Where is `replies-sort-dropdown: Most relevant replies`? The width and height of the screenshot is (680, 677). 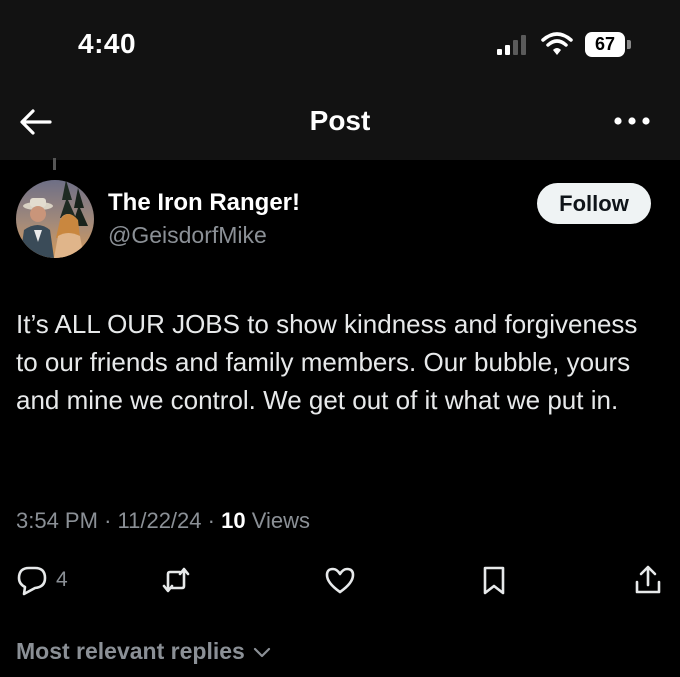 replies-sort-dropdown: Most relevant replies is located at coordinates (144, 651).